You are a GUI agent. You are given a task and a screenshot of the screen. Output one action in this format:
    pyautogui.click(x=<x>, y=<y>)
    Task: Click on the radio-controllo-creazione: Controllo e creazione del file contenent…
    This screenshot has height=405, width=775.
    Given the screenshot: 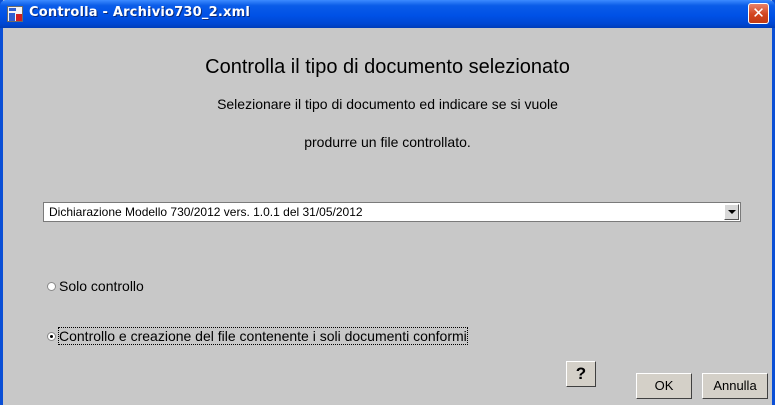 What is the action you would take?
    pyautogui.click(x=257, y=336)
    